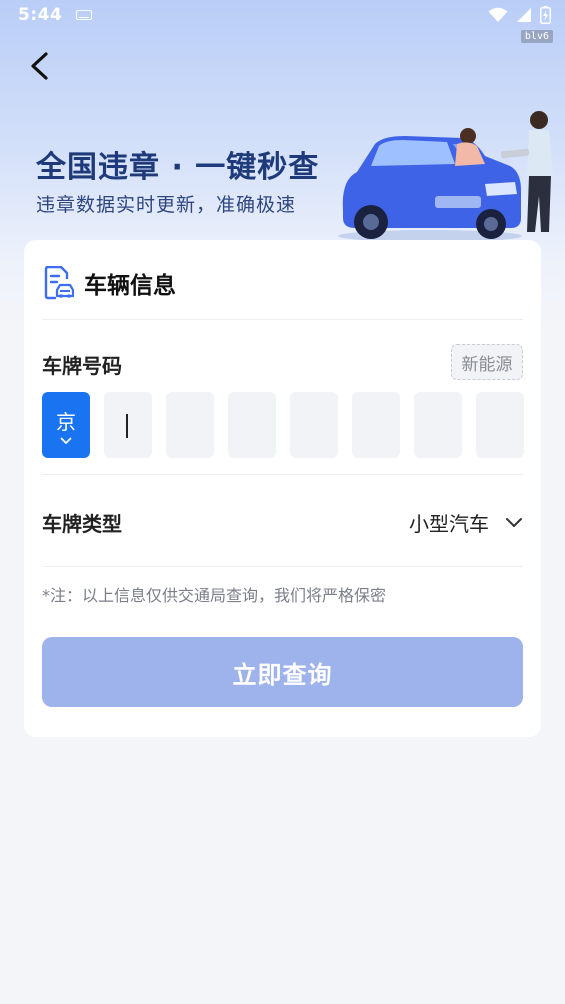 This screenshot has width=565, height=1004. Describe the element at coordinates (82, 366) in the screenshot. I see `plate-number-label: 车牌号码` at that location.